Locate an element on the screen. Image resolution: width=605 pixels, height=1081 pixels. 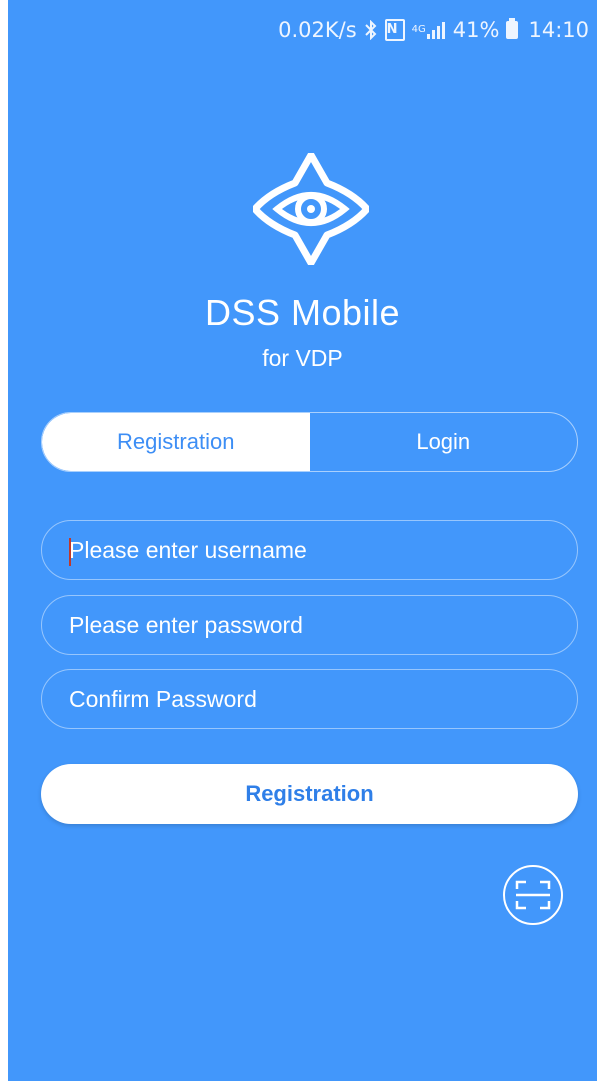
scan-button is located at coordinates (533, 895).